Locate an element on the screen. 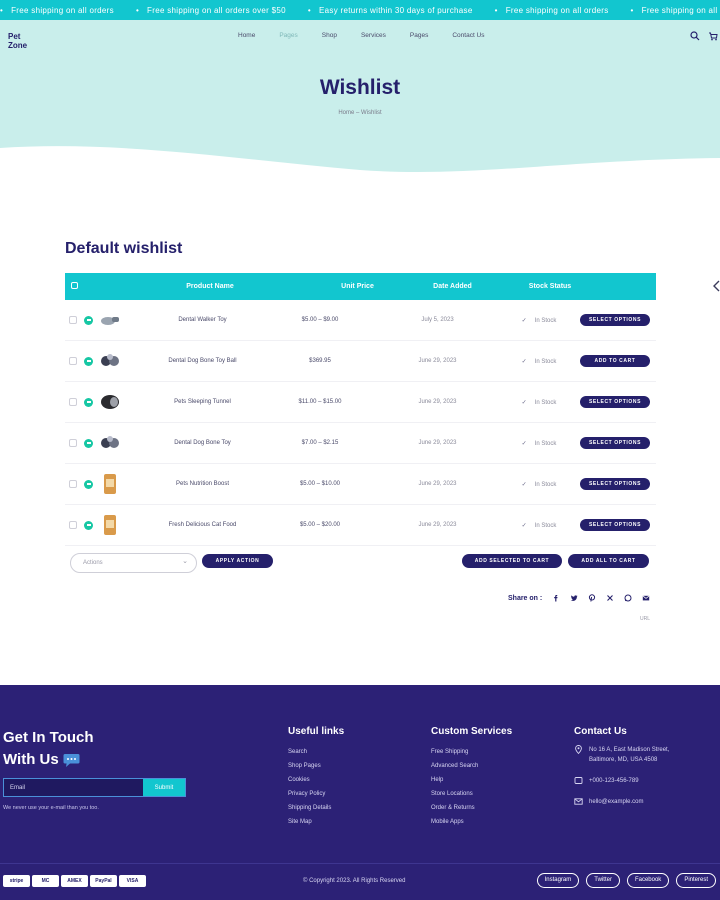  useful-link: Cookies is located at coordinates (316, 780).